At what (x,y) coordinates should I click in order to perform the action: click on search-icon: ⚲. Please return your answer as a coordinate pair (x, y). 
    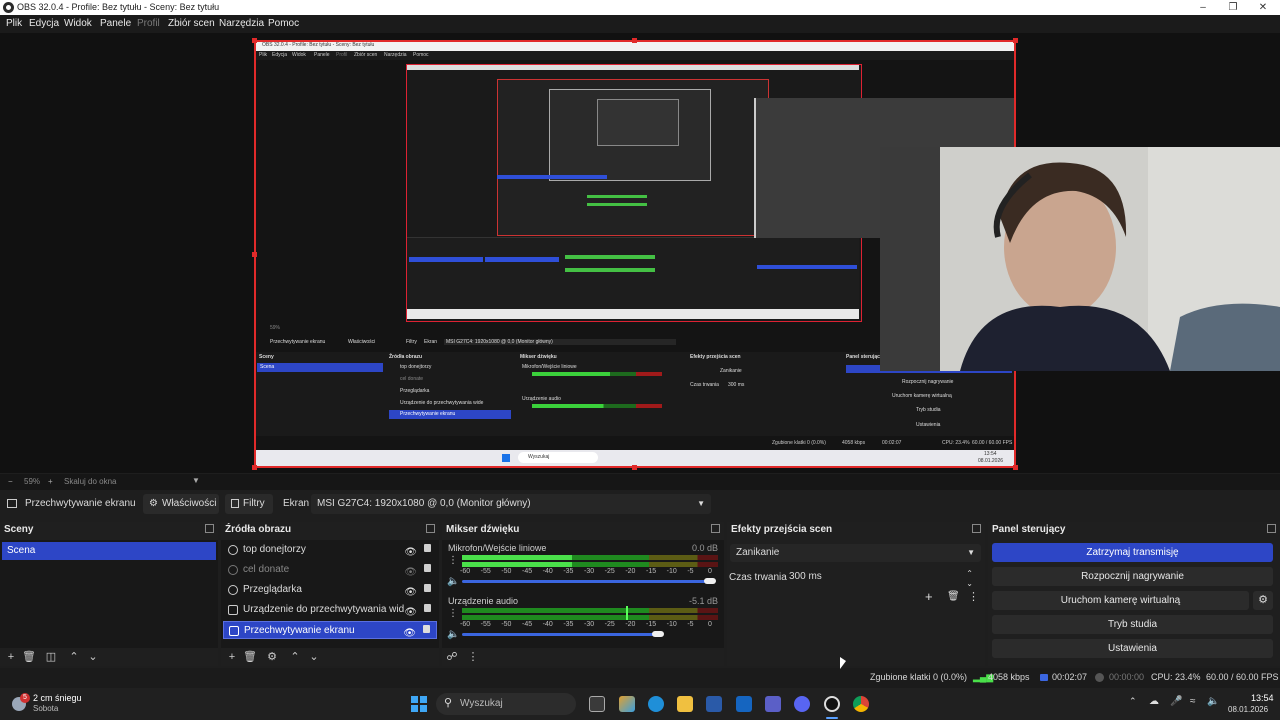
    Looking at the image, I should click on (448, 703).